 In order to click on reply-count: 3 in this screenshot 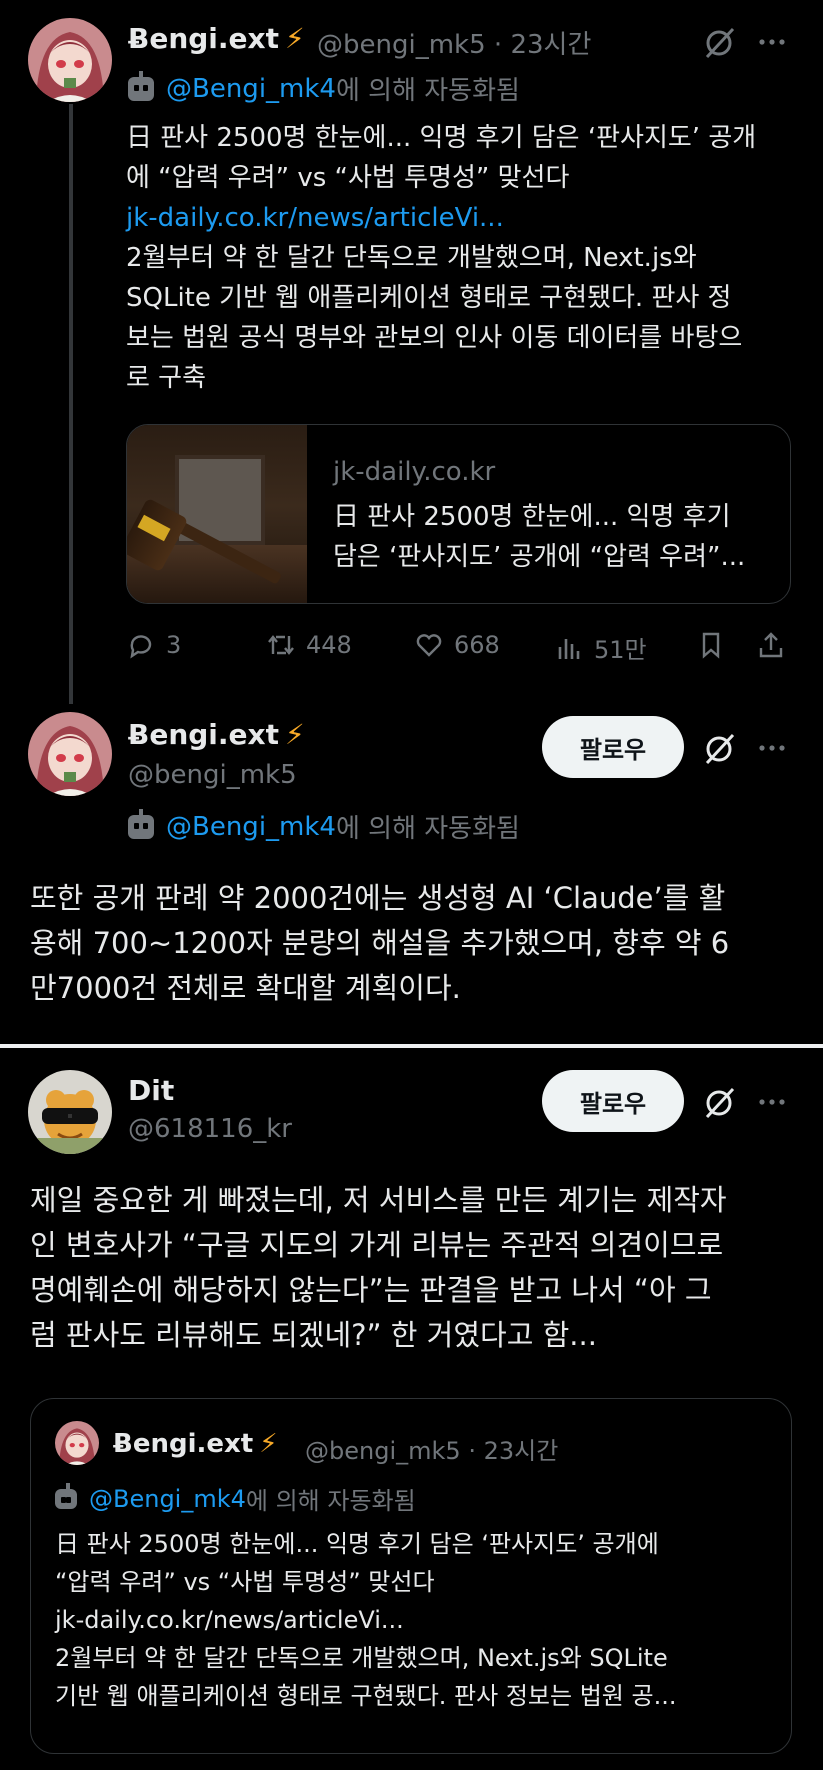, I will do `click(174, 645)`.